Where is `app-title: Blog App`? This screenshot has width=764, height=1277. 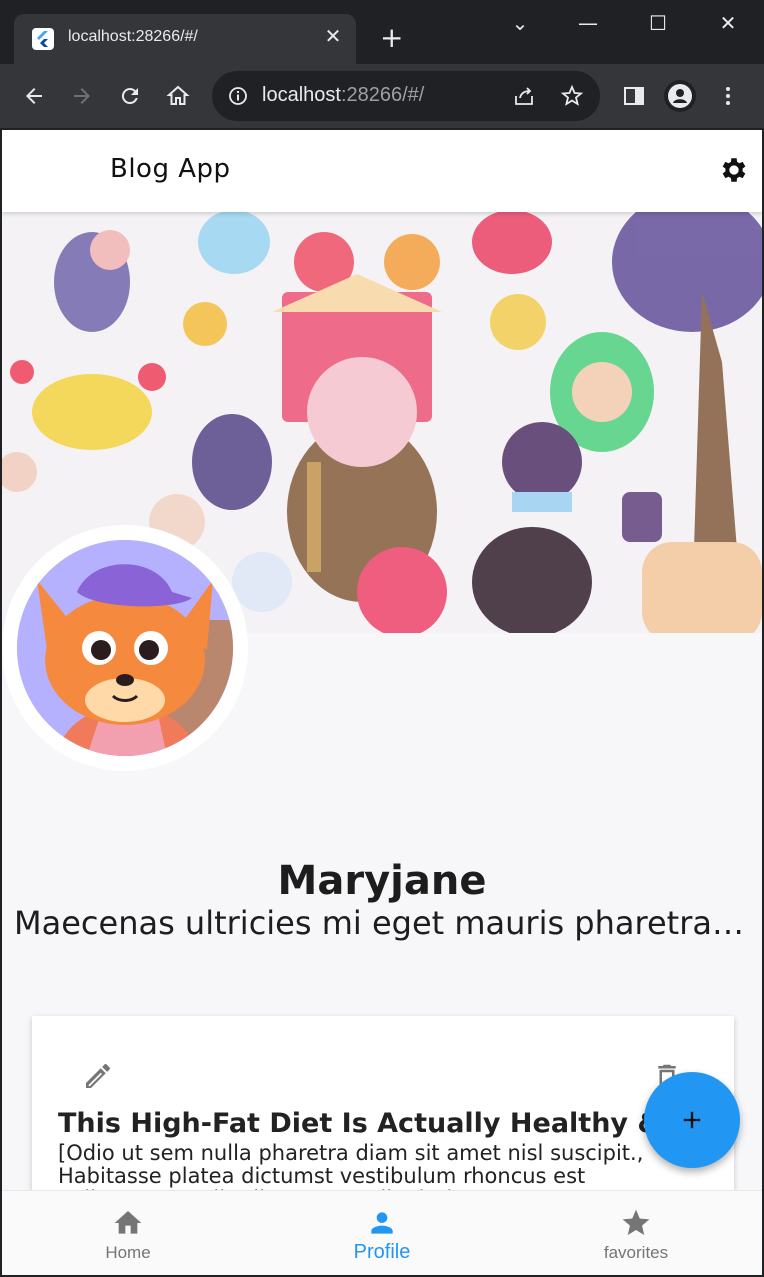 app-title: Blog App is located at coordinates (170, 169).